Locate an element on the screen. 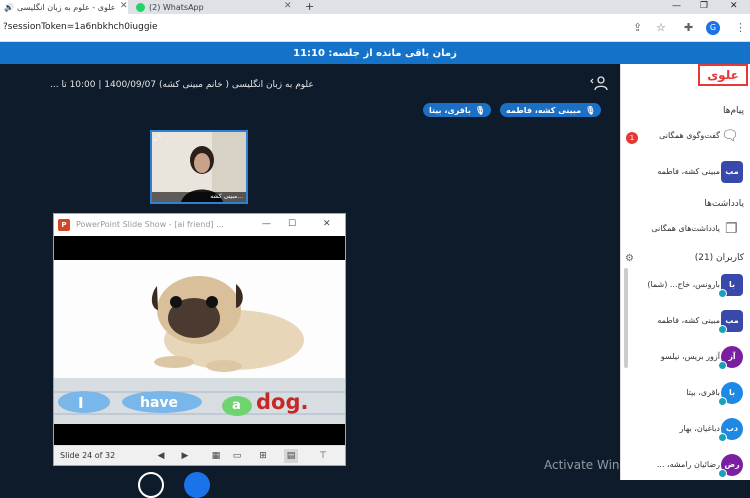 This screenshot has width=750, height=498. notes-icon: ❐ is located at coordinates (731, 229).